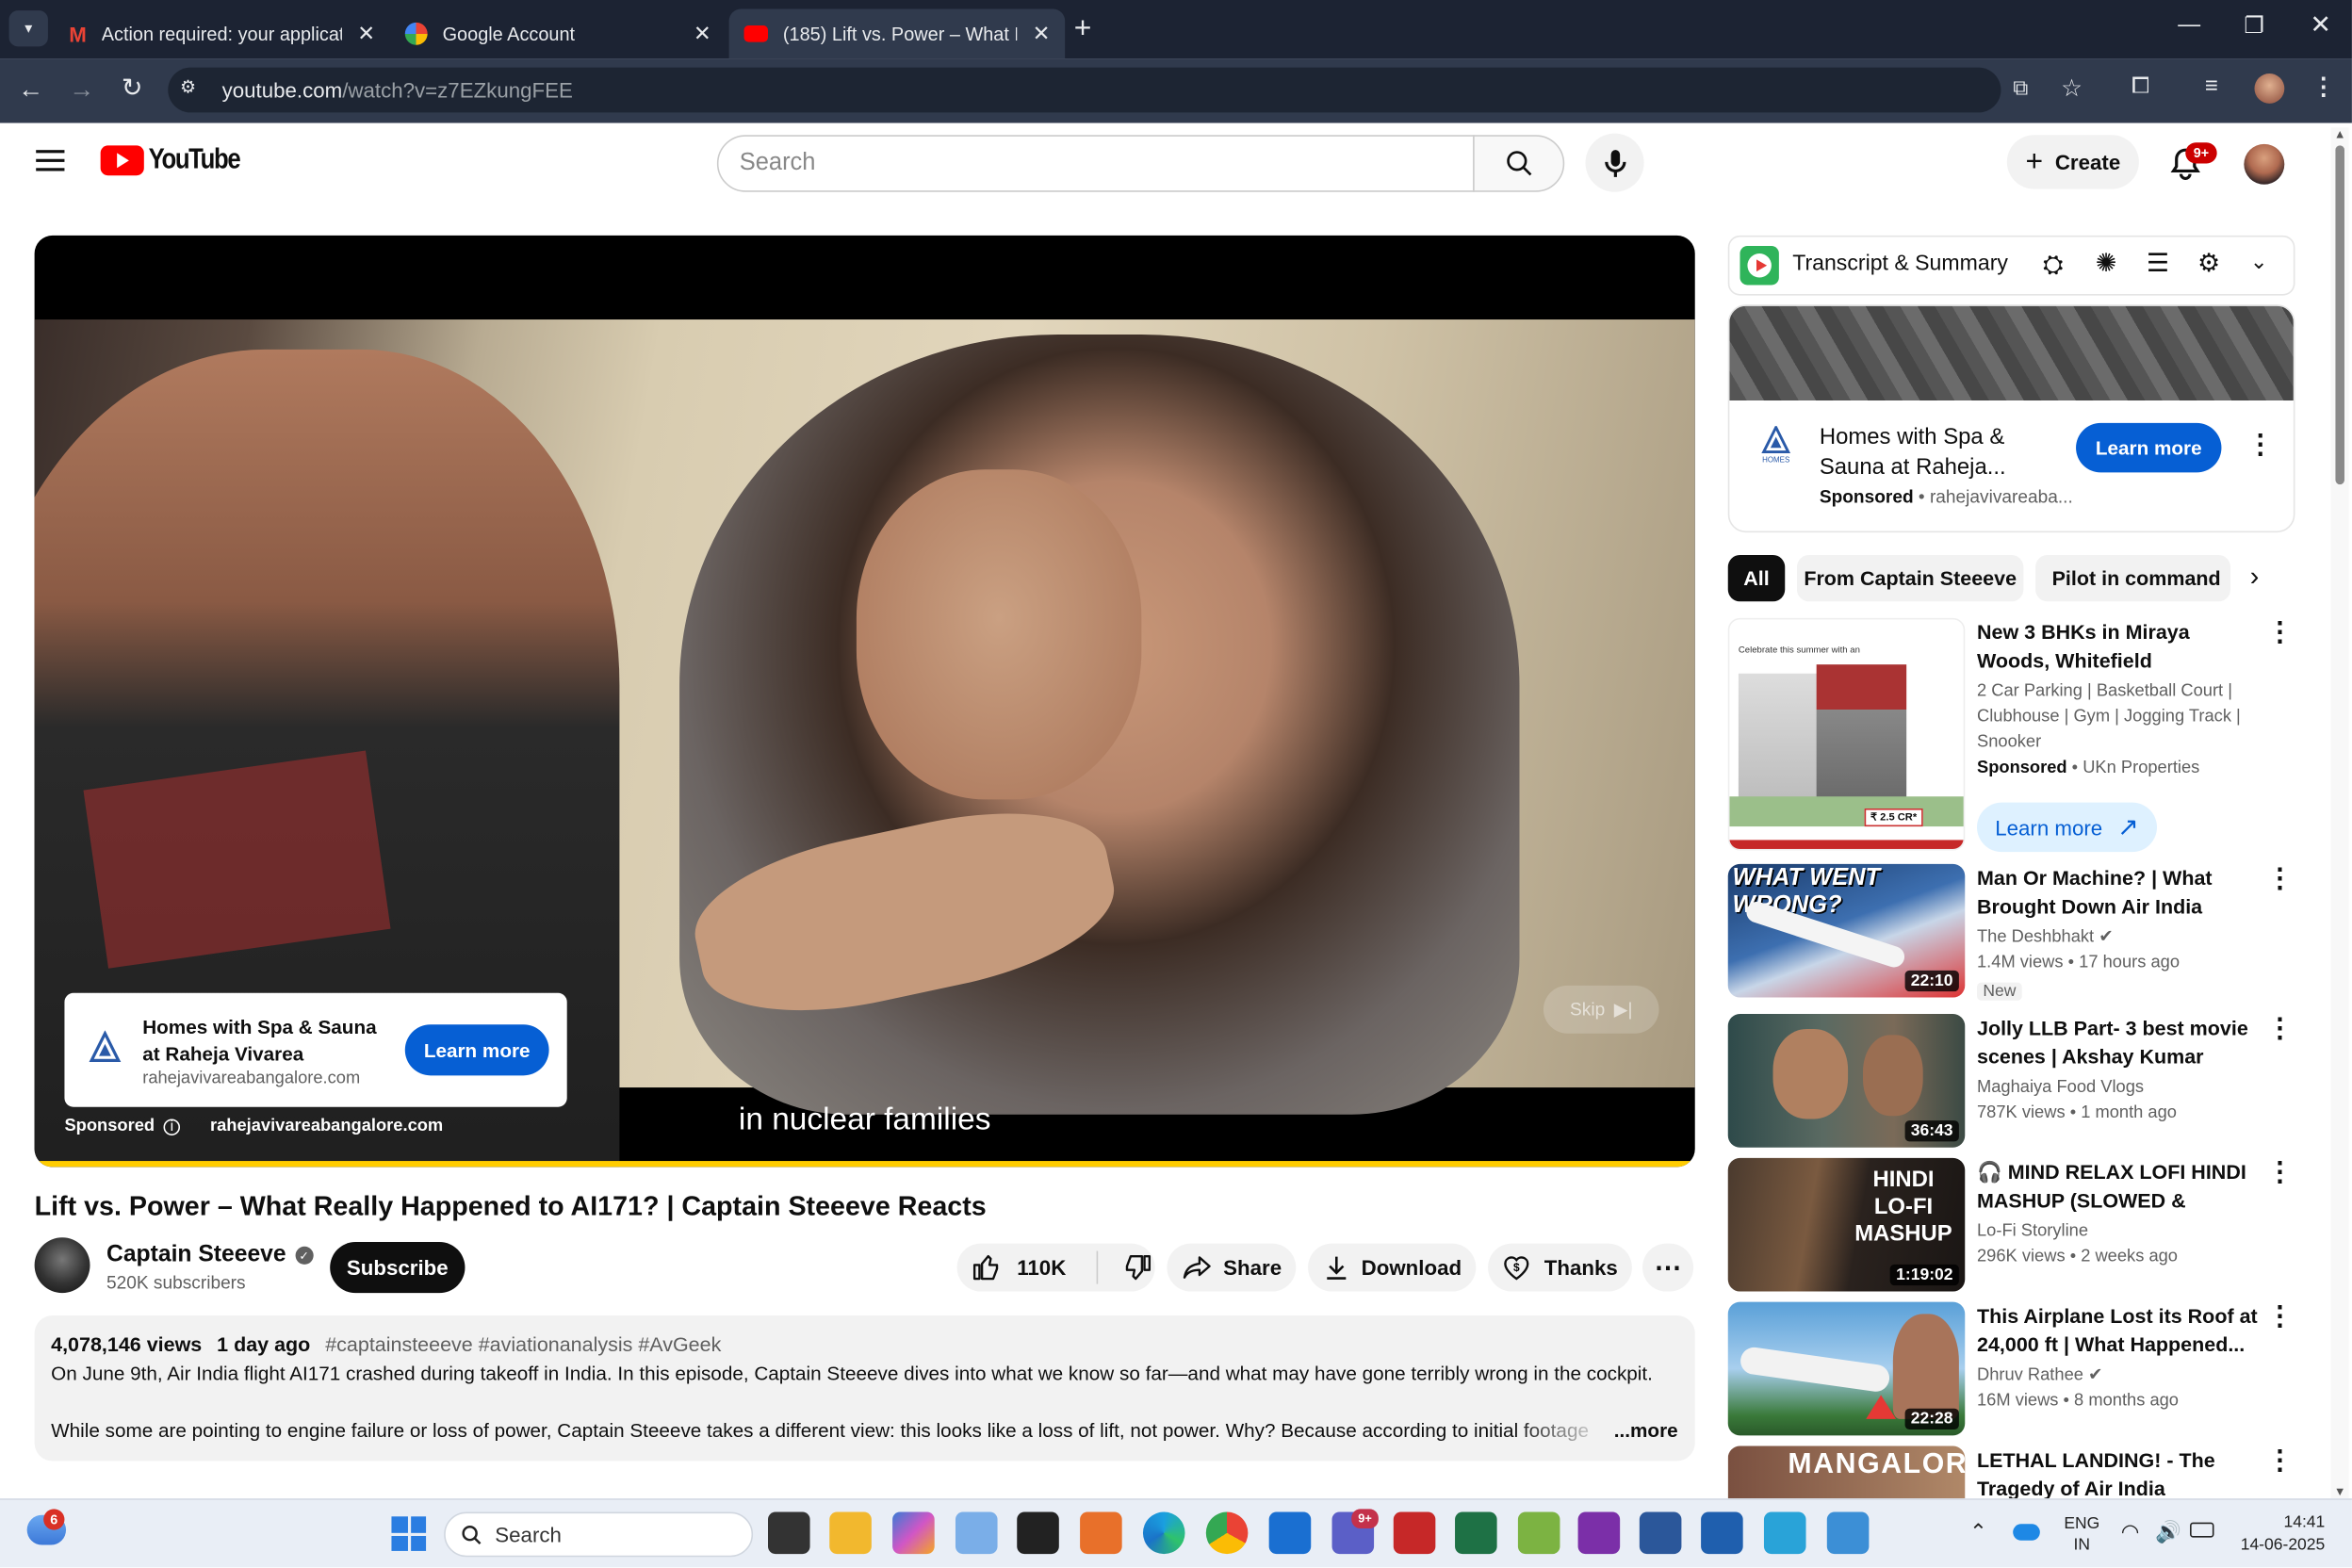  What do you see at coordinates (1646, 1431) in the screenshot?
I see `description-more-link: ...more` at bounding box center [1646, 1431].